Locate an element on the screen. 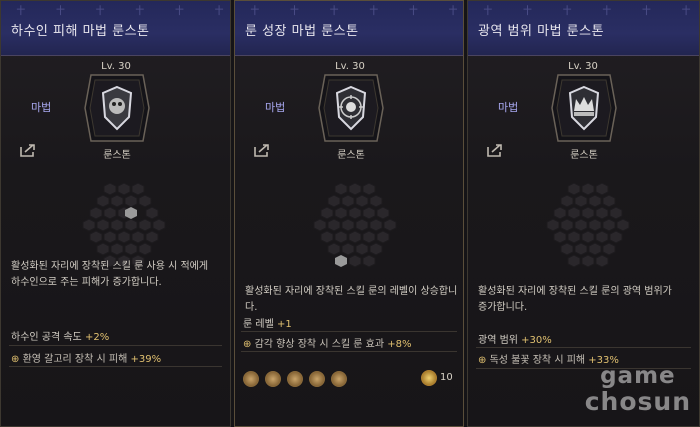 This screenshot has height=427, width=700. sub-stat-name: 감각 향상 장착 시 스킬 룬 효과 is located at coordinates (319, 344).